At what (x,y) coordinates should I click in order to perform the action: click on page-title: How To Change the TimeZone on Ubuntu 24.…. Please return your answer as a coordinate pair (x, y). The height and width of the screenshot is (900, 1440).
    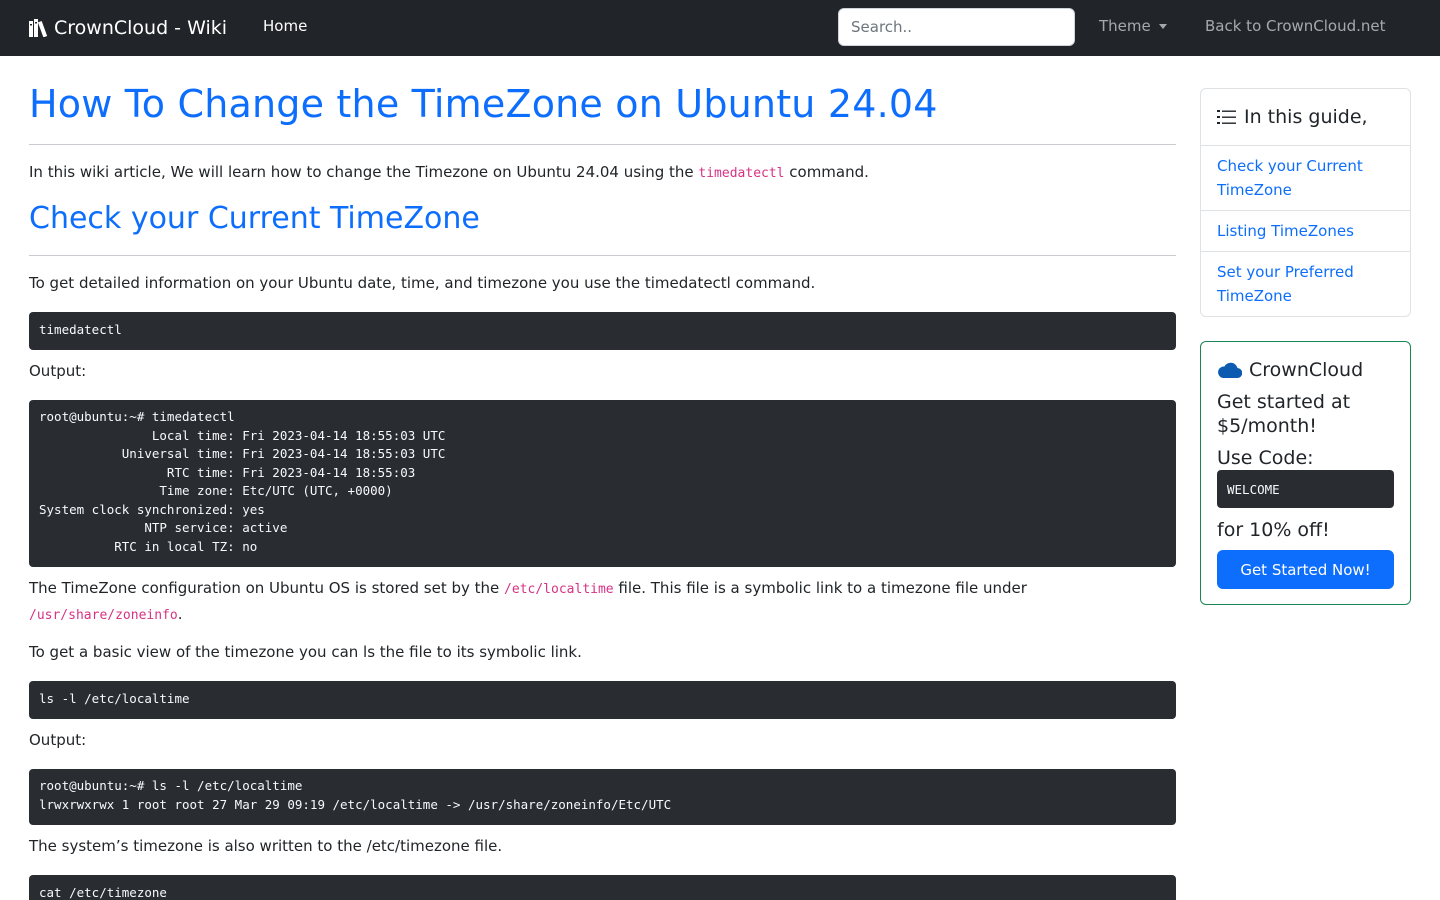
    Looking at the image, I should click on (483, 104).